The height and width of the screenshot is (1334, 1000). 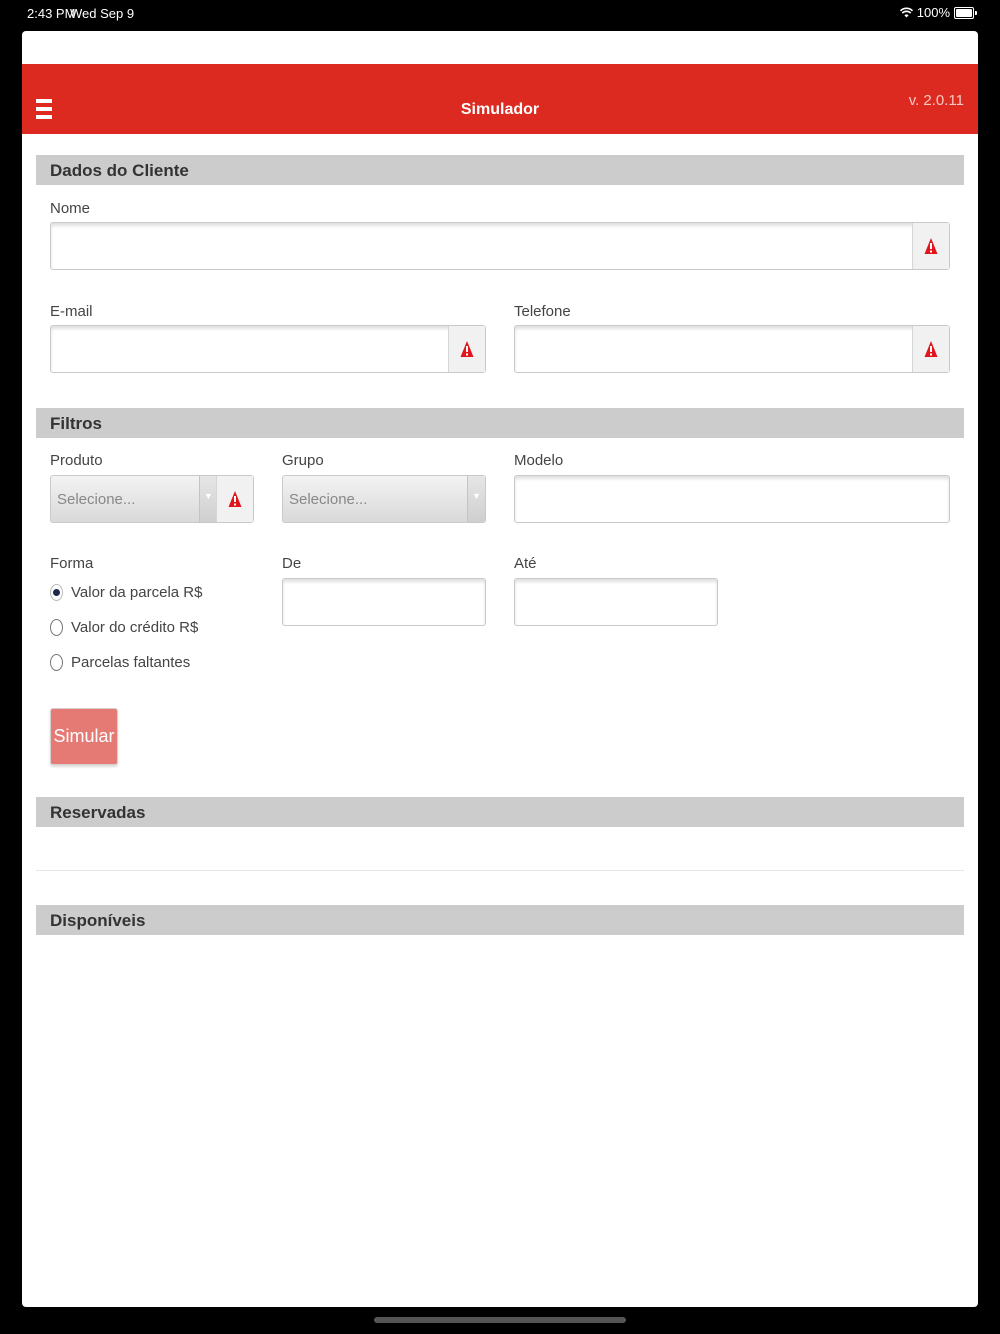 What do you see at coordinates (51, 13) in the screenshot?
I see `status-time: 2:43 PM` at bounding box center [51, 13].